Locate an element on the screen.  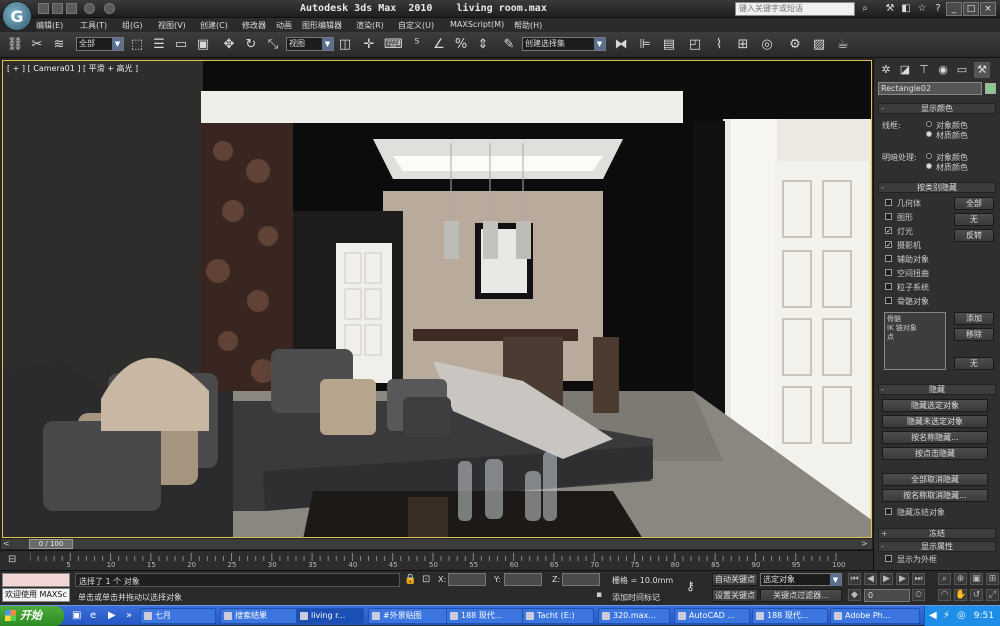
shaded-material-color-radio is located at coordinates (929, 166).